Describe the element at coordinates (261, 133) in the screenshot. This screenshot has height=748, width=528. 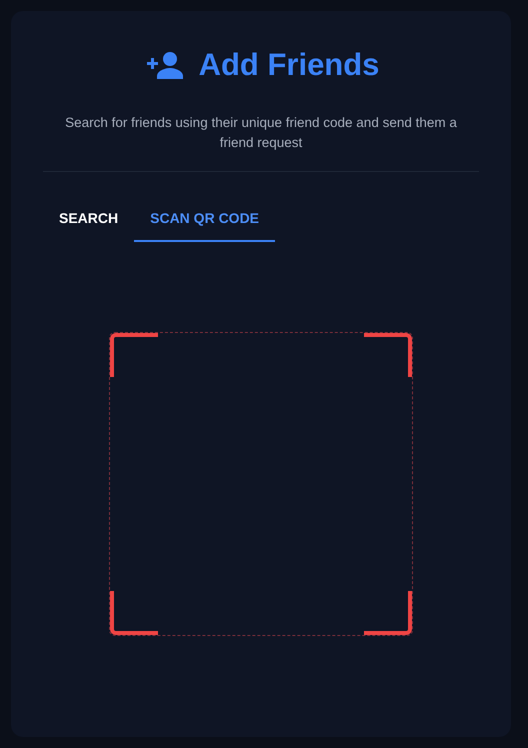
I see `description-text: Search for friends using their unique friend code and send them a friend request` at that location.